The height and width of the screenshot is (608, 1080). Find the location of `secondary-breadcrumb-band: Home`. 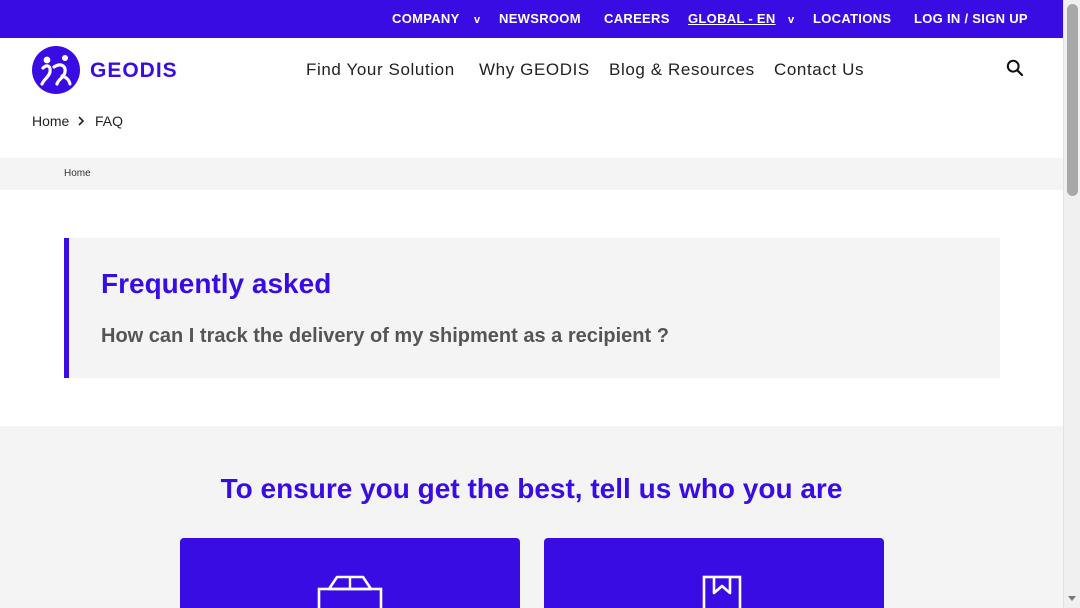

secondary-breadcrumb-band: Home is located at coordinates (531, 174).